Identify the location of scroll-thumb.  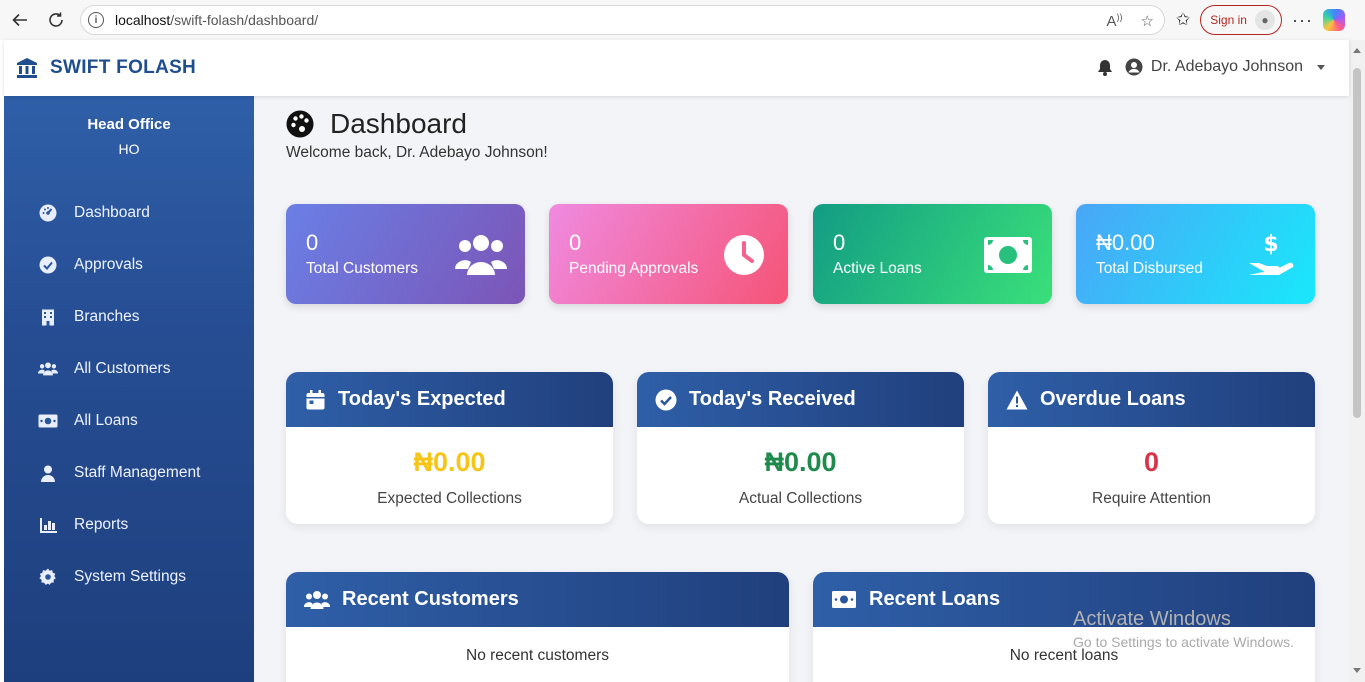
(1357, 243).